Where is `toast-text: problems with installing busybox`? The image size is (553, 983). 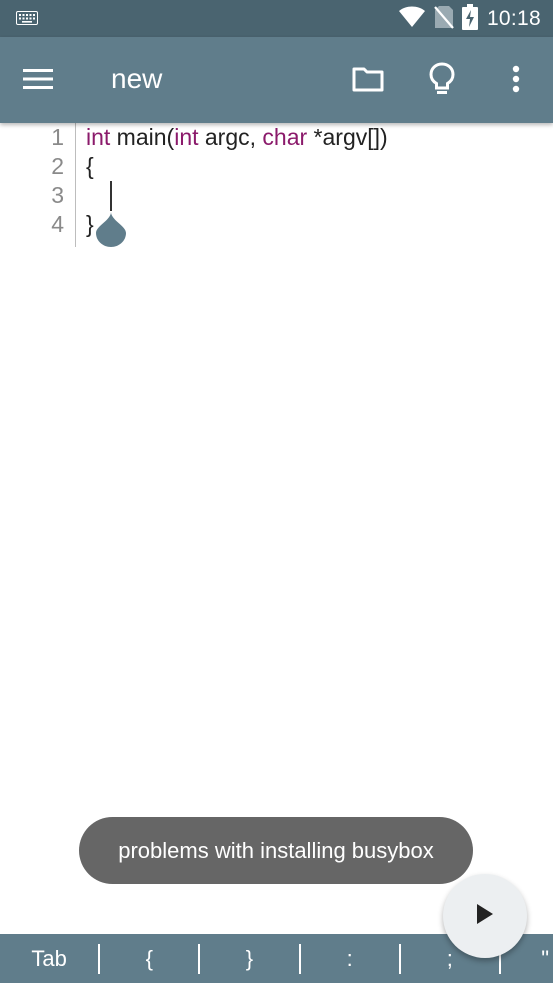 toast-text: problems with installing busybox is located at coordinates (276, 850).